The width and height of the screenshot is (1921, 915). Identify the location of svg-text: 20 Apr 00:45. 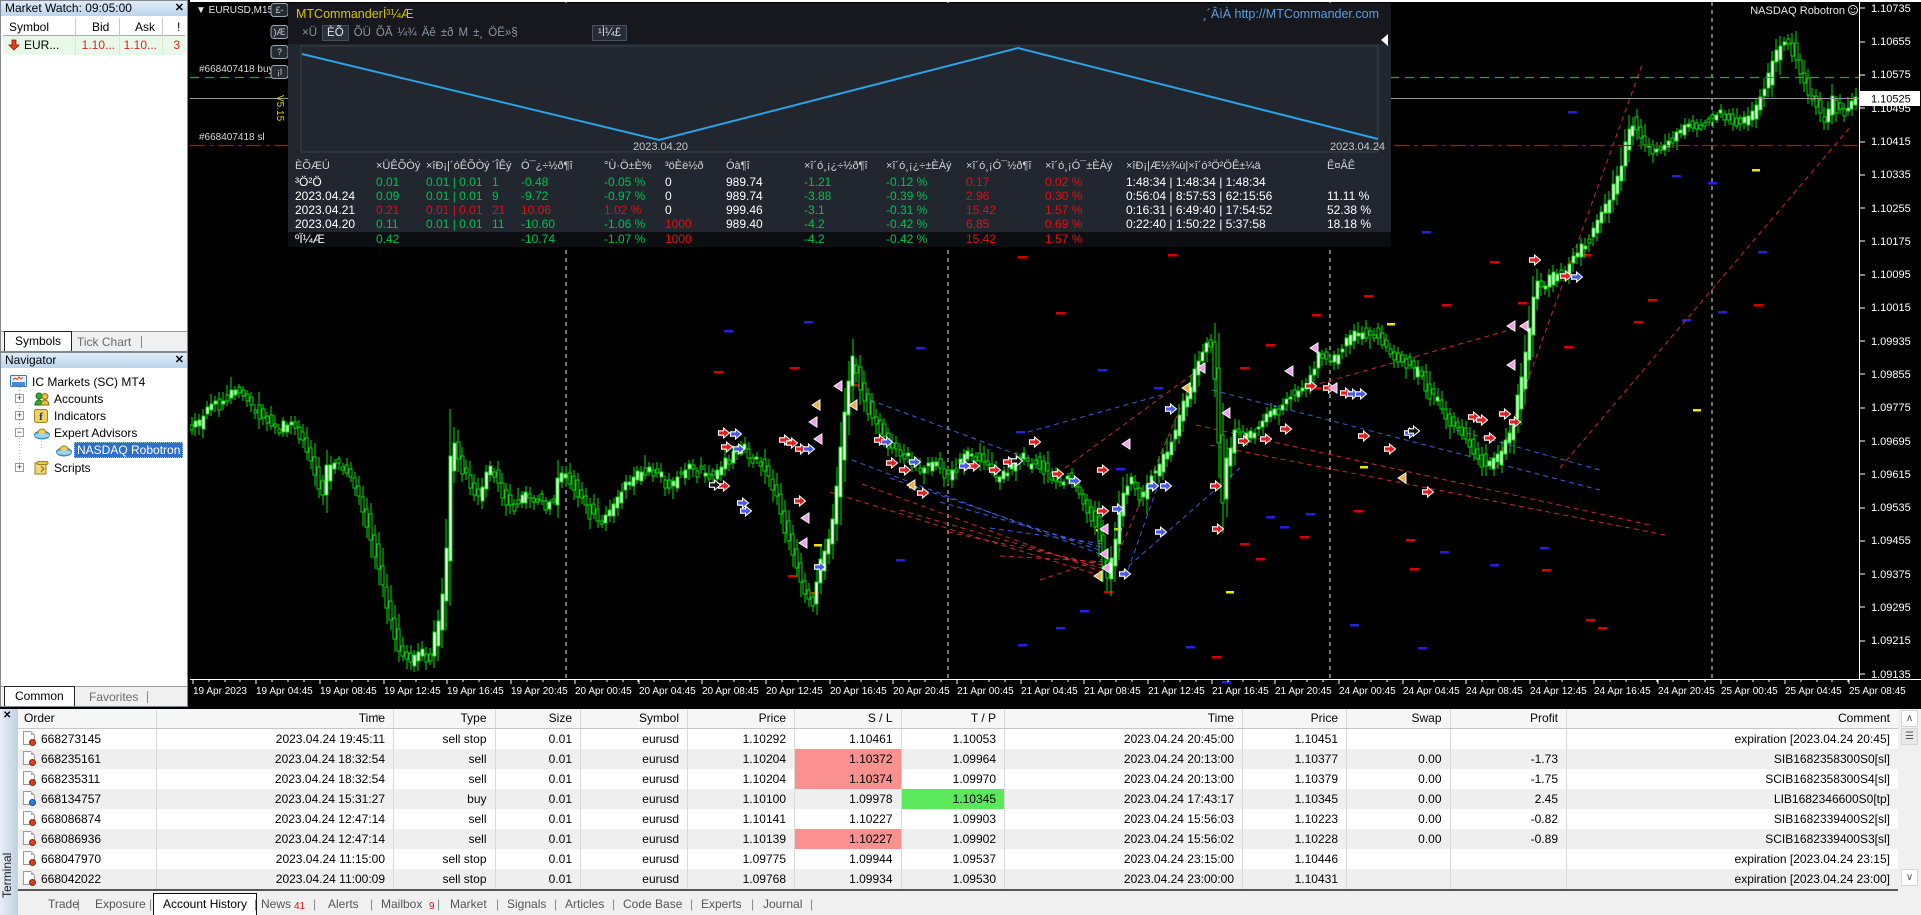
(603, 691).